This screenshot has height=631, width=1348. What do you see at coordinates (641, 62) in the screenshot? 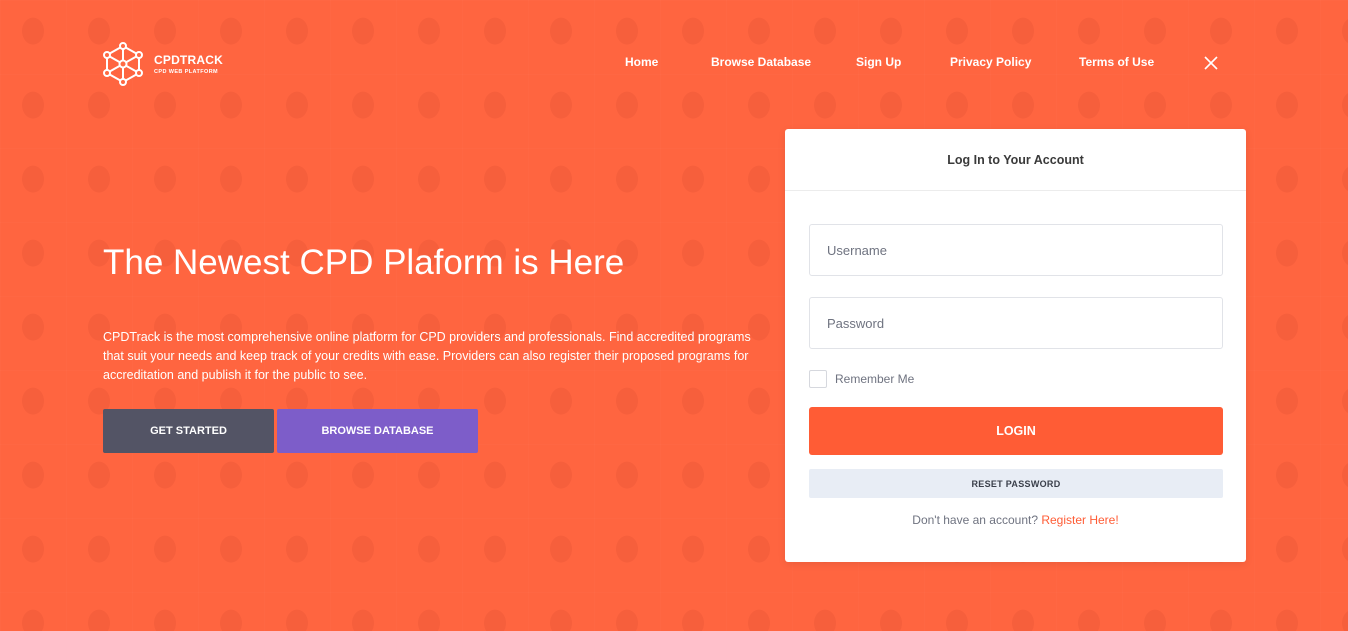
I see `nav-home: Home` at bounding box center [641, 62].